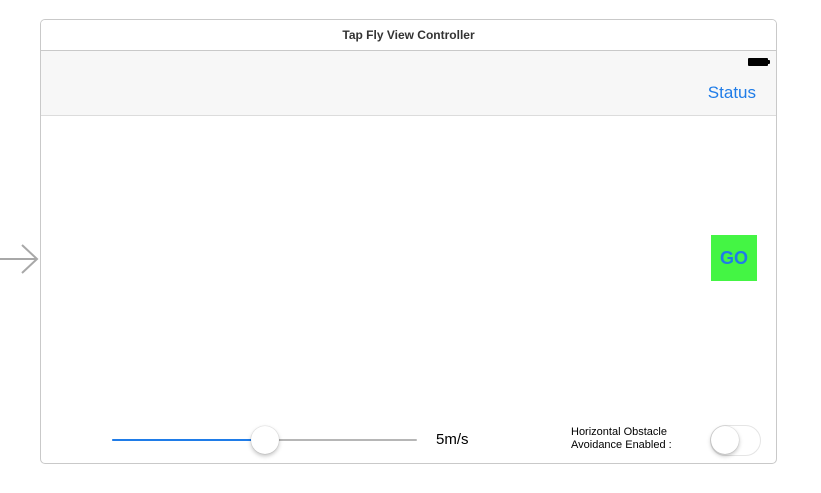 The height and width of the screenshot is (493, 821). I want to click on go-button: GO, so click(734, 258).